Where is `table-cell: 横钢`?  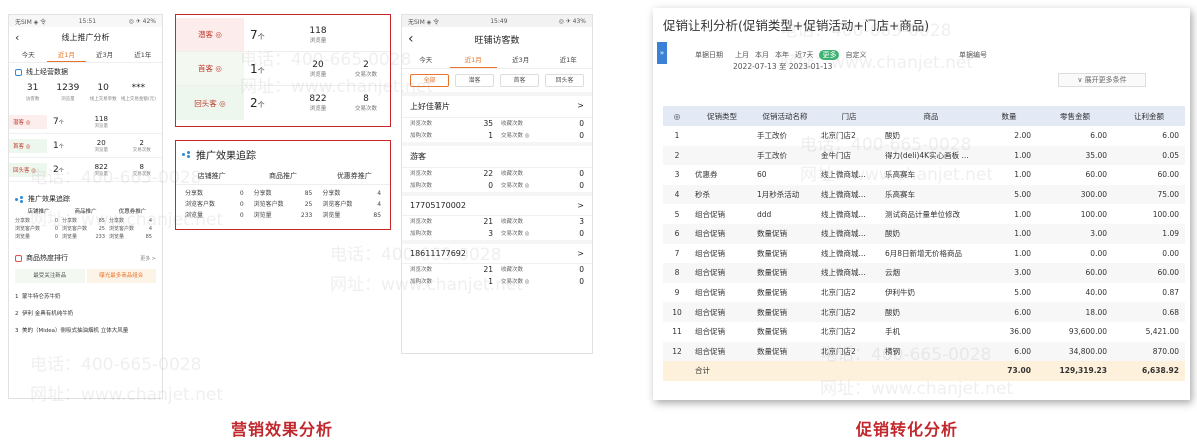
table-cell: 横钢 is located at coordinates (931, 351).